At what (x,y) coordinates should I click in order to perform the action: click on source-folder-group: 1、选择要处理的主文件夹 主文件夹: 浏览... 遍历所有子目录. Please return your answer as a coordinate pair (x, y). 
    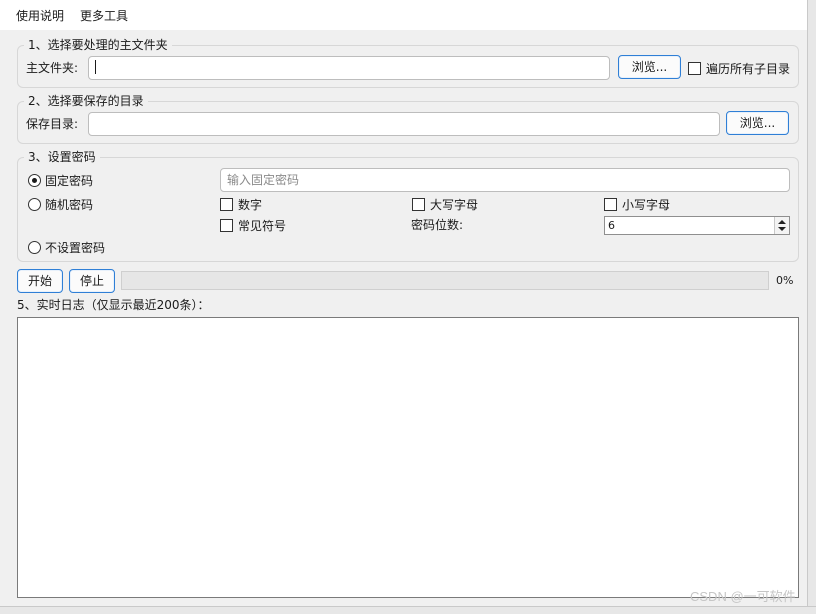
    Looking at the image, I should click on (408, 62).